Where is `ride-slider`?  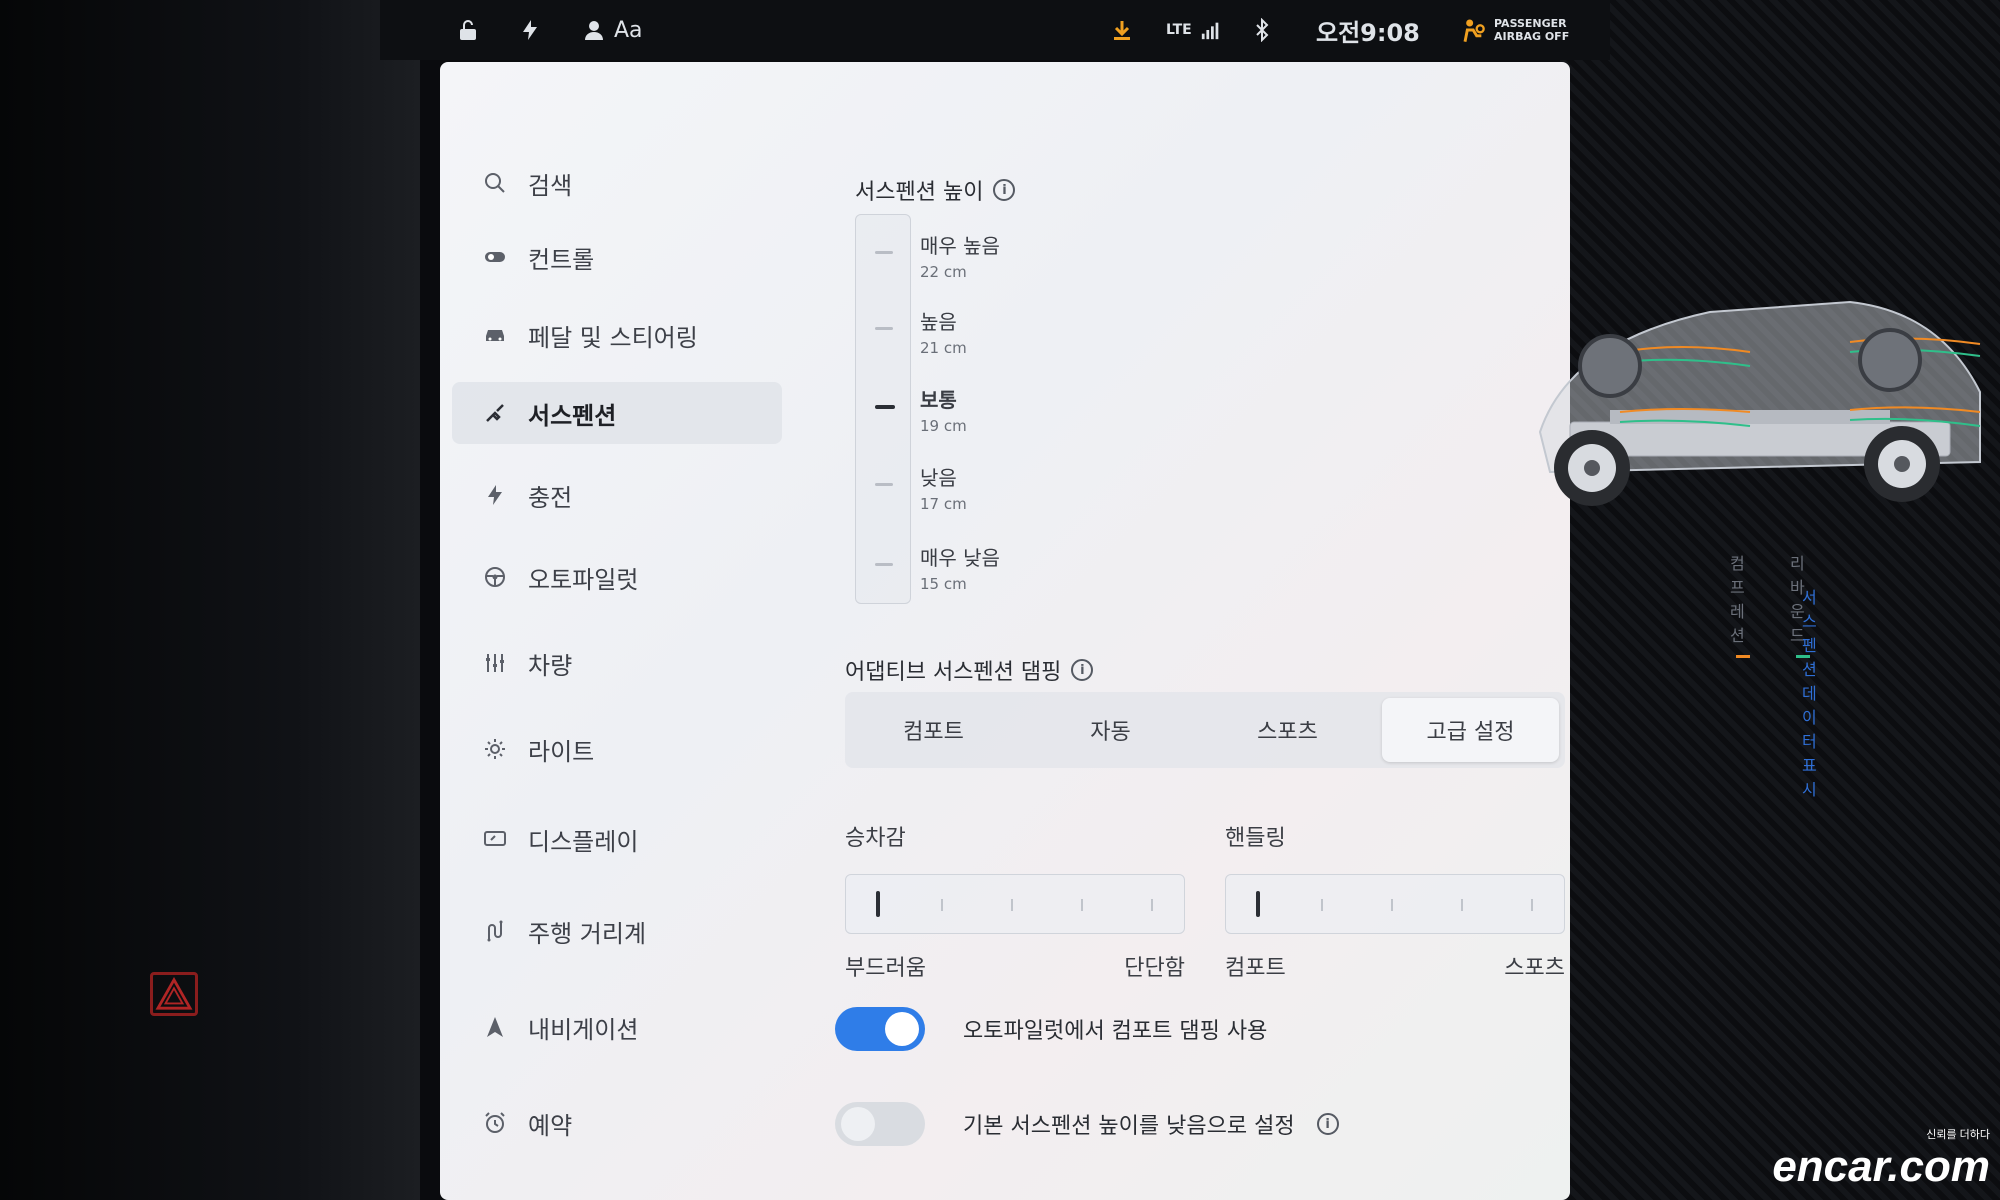
ride-slider is located at coordinates (1015, 904).